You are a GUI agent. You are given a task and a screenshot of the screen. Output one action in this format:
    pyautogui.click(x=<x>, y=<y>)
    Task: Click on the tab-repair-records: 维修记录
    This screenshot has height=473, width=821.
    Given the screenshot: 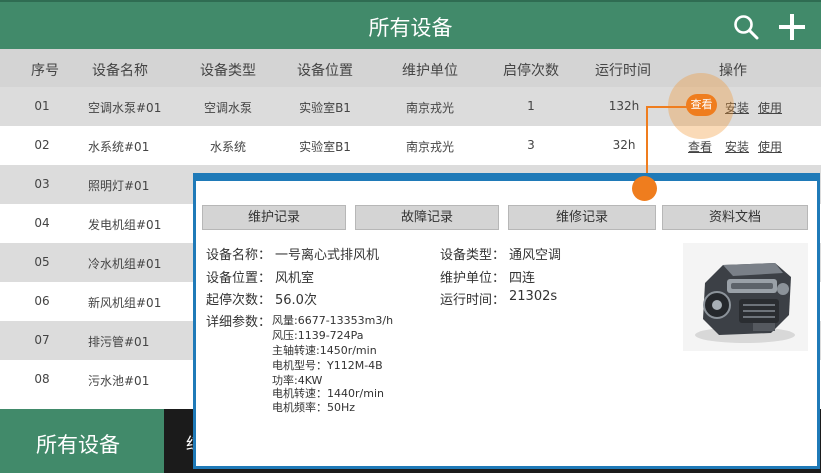 What is the action you would take?
    pyautogui.click(x=582, y=217)
    